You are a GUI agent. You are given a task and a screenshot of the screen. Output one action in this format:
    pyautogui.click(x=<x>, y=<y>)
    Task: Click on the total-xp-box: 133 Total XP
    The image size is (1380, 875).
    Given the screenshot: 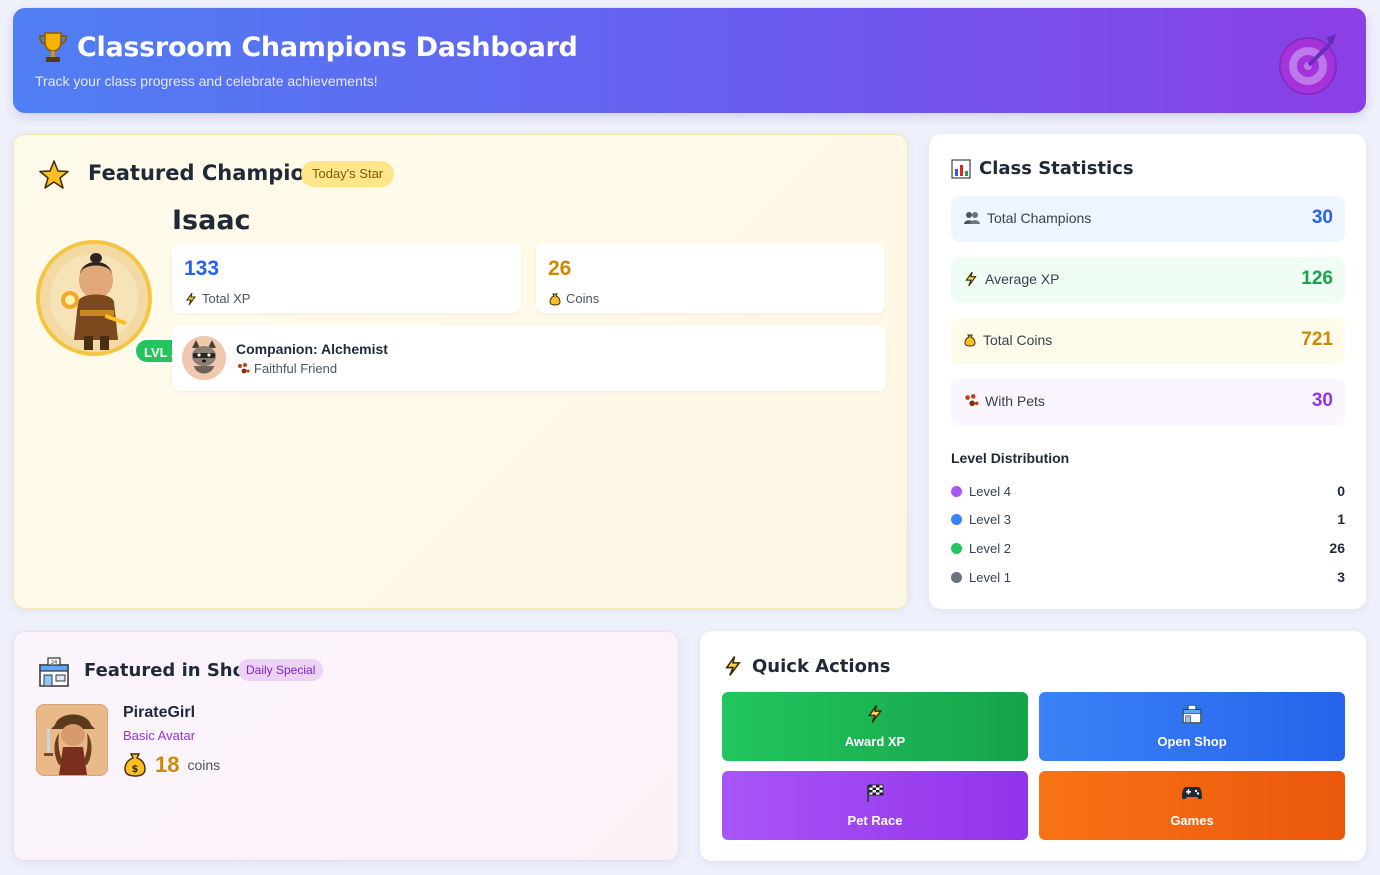 What is the action you would take?
    pyautogui.click(x=346, y=278)
    